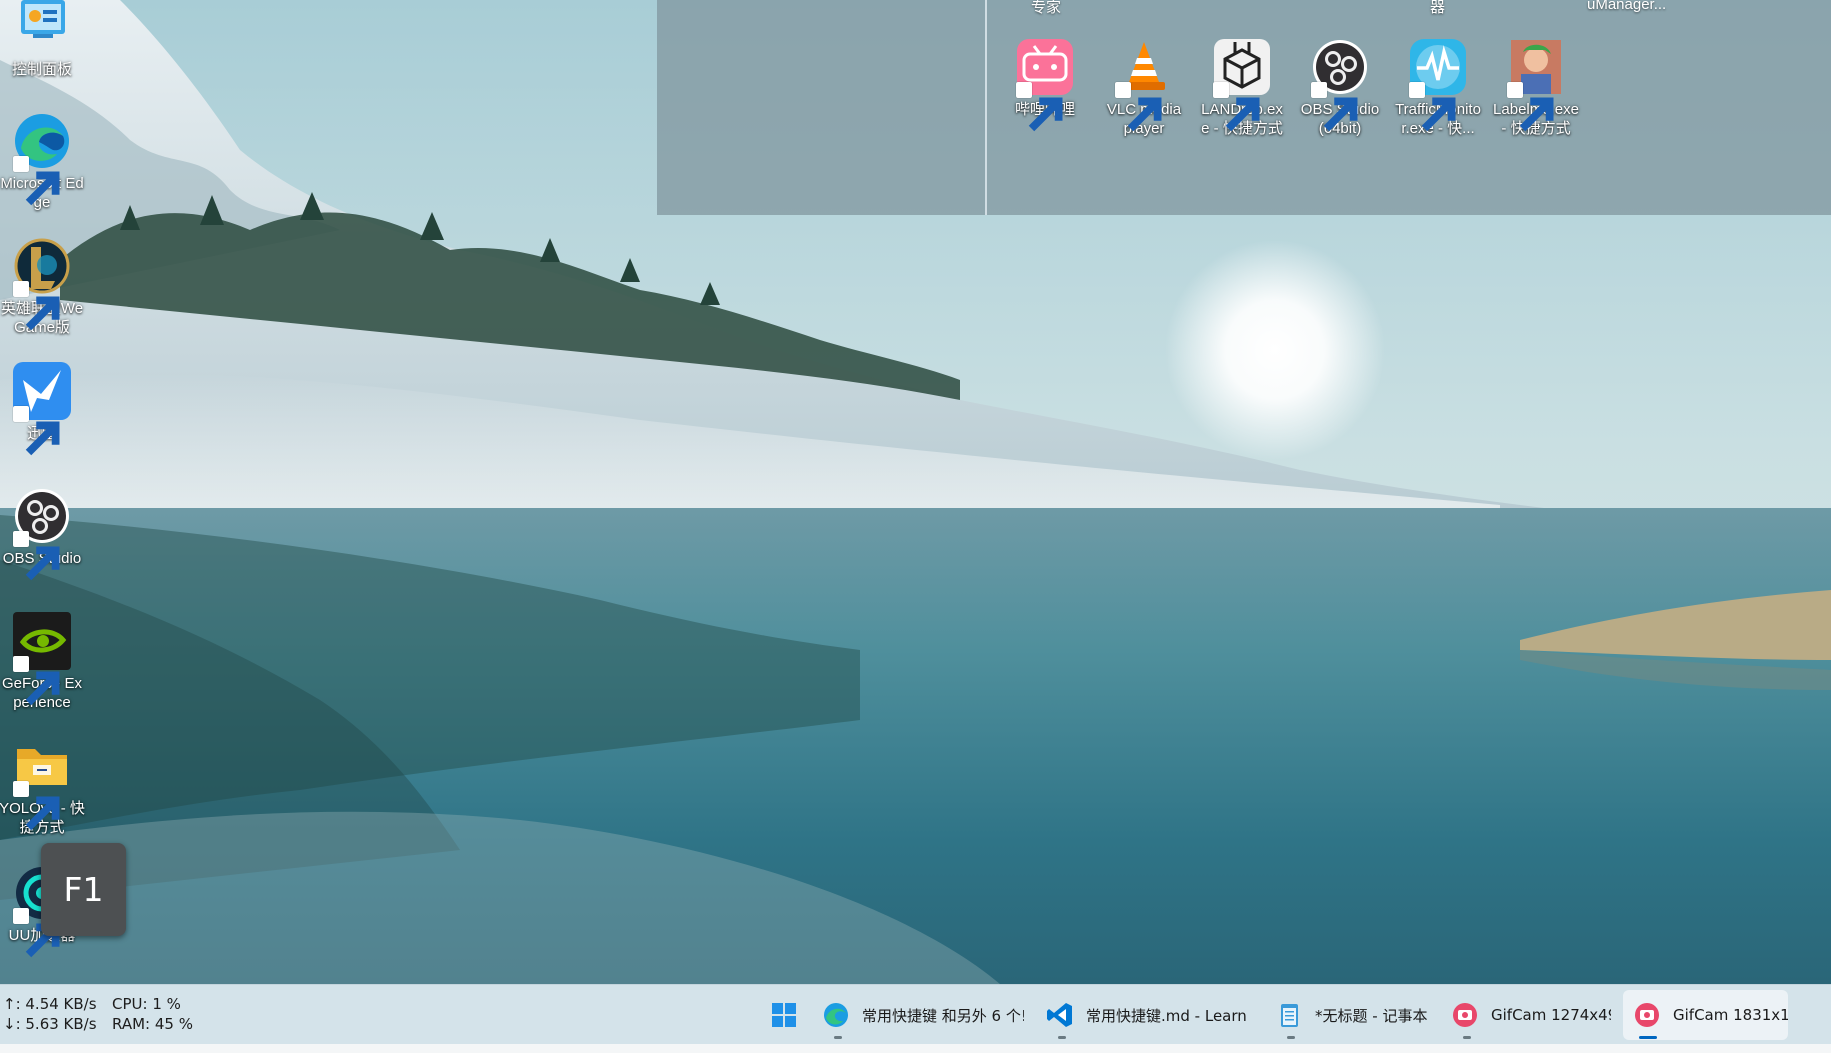 Image resolution: width=1831 pixels, height=1053 pixels. I want to click on desktop-icon-obs-studio-64bit: OBS Studio (64bit), so click(1340, 87).